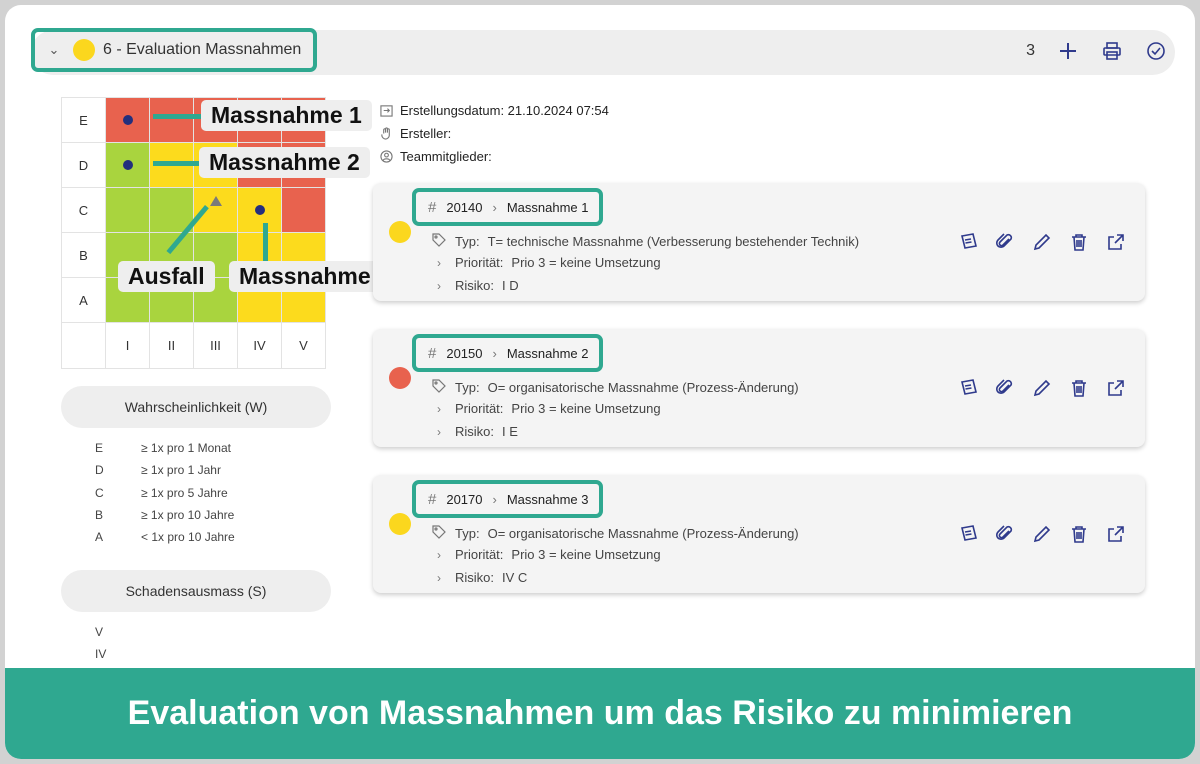 This screenshot has width=1200, height=764. I want to click on hand-icon, so click(386, 134).